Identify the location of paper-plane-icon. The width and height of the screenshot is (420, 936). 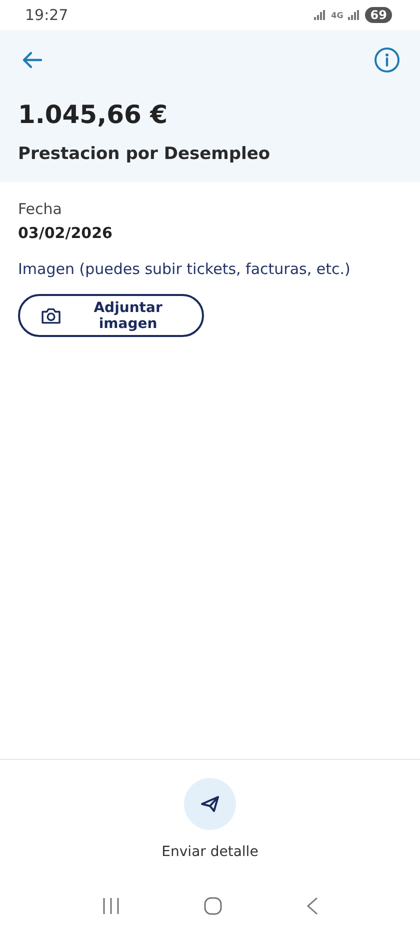
(210, 804).